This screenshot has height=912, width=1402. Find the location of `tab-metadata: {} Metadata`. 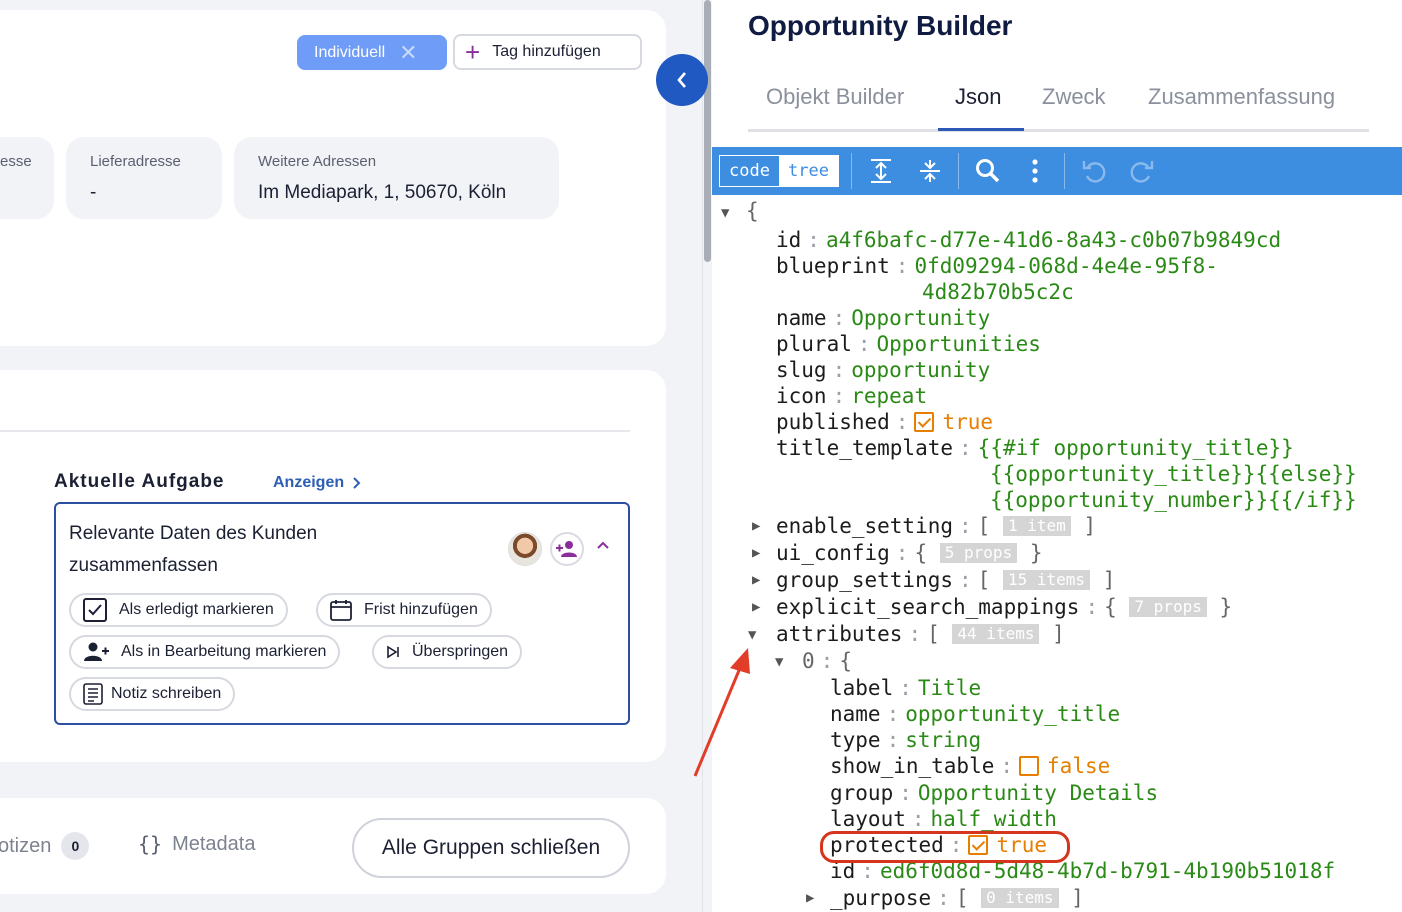

tab-metadata: {} Metadata is located at coordinates (196, 844).